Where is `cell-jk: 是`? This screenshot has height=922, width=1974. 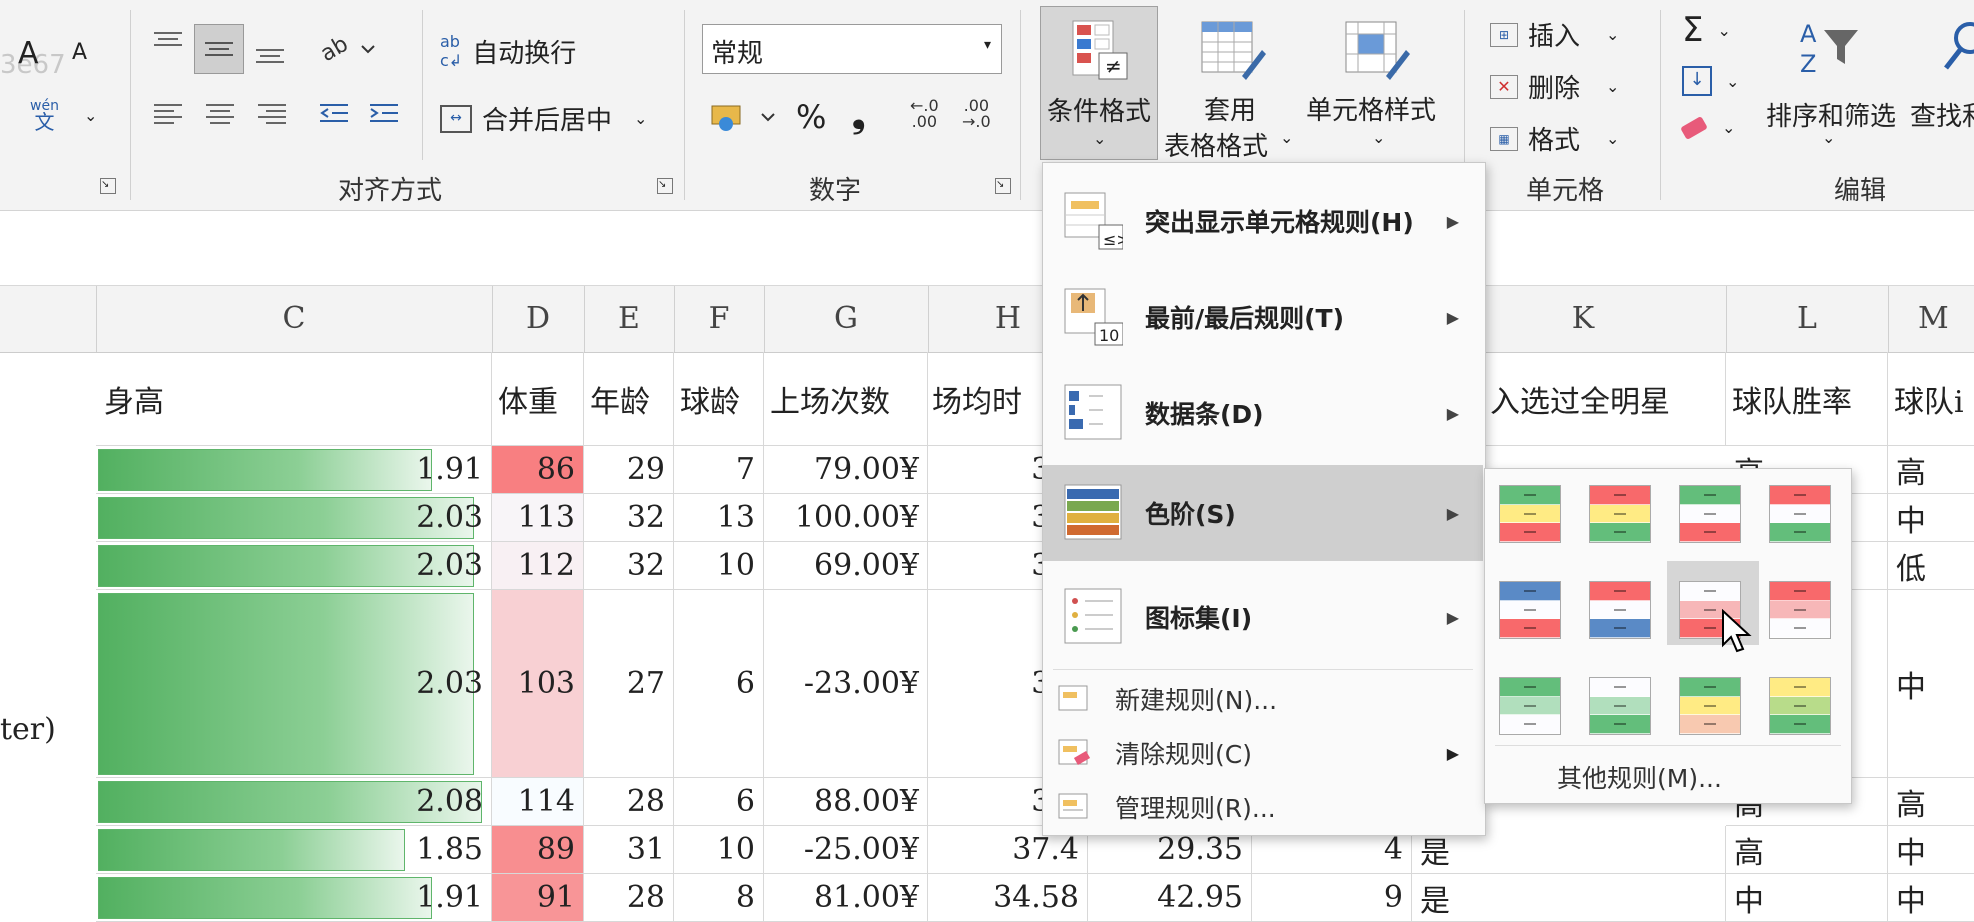
cell-jk: 是 is located at coordinates (1569, 898).